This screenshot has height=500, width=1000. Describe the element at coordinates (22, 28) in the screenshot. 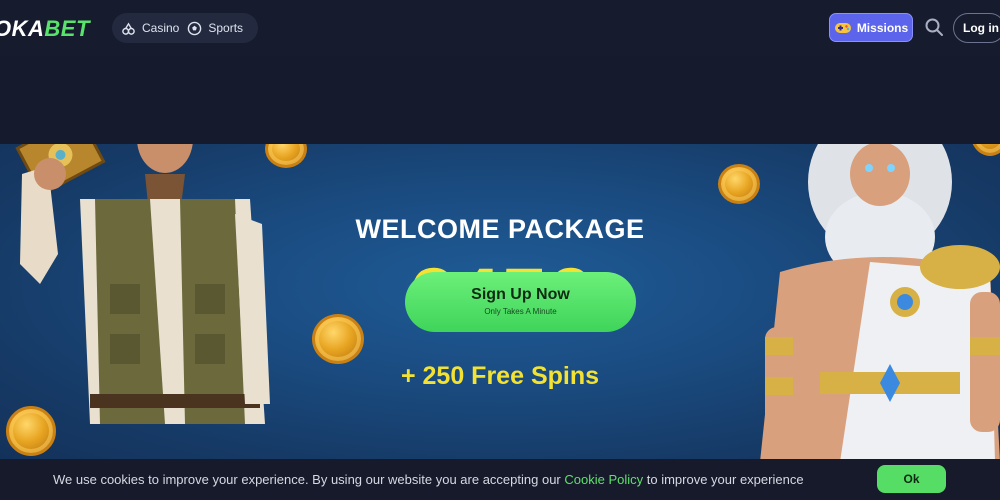

I see `logo-text: OKA` at that location.